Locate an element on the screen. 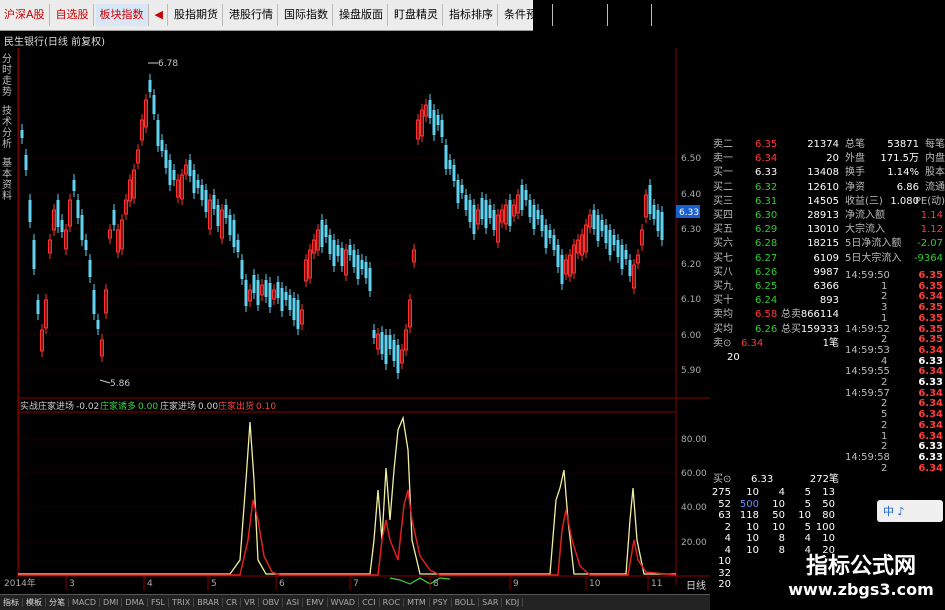 The width and height of the screenshot is (945, 610). timeline-month: 7 is located at coordinates (356, 584).